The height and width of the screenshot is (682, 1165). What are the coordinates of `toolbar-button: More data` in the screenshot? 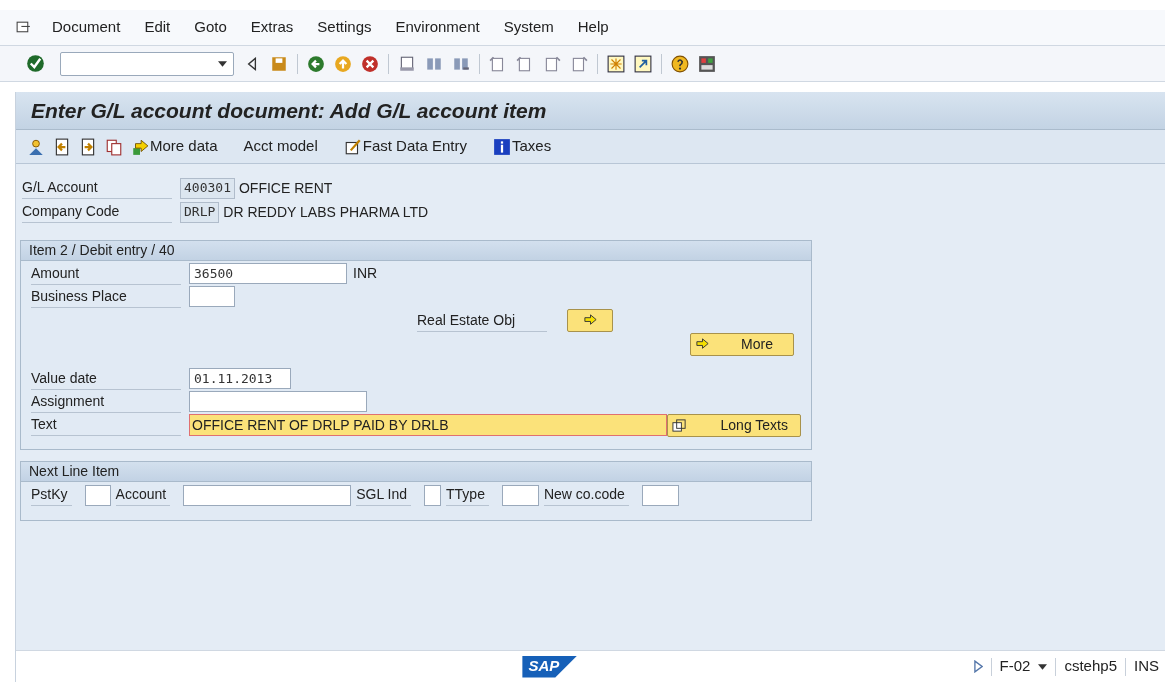 It's located at (174, 146).